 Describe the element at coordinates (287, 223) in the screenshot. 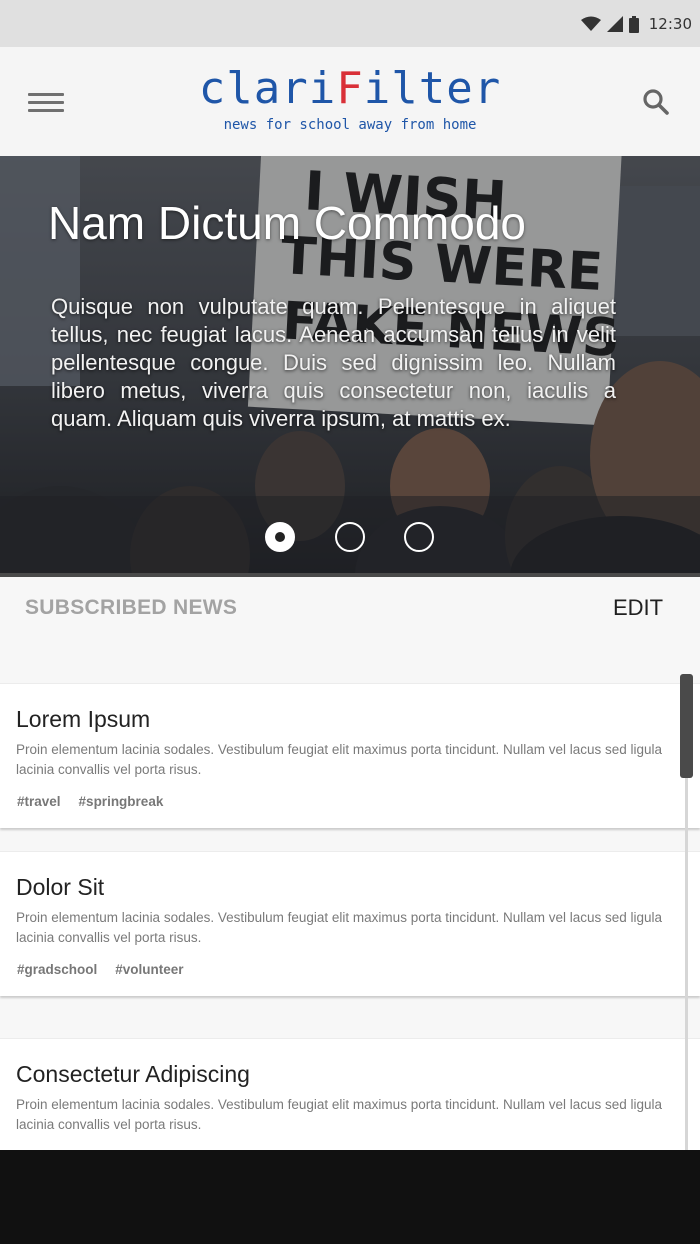

I see `hero-title: Nam Dictum Commodo` at that location.